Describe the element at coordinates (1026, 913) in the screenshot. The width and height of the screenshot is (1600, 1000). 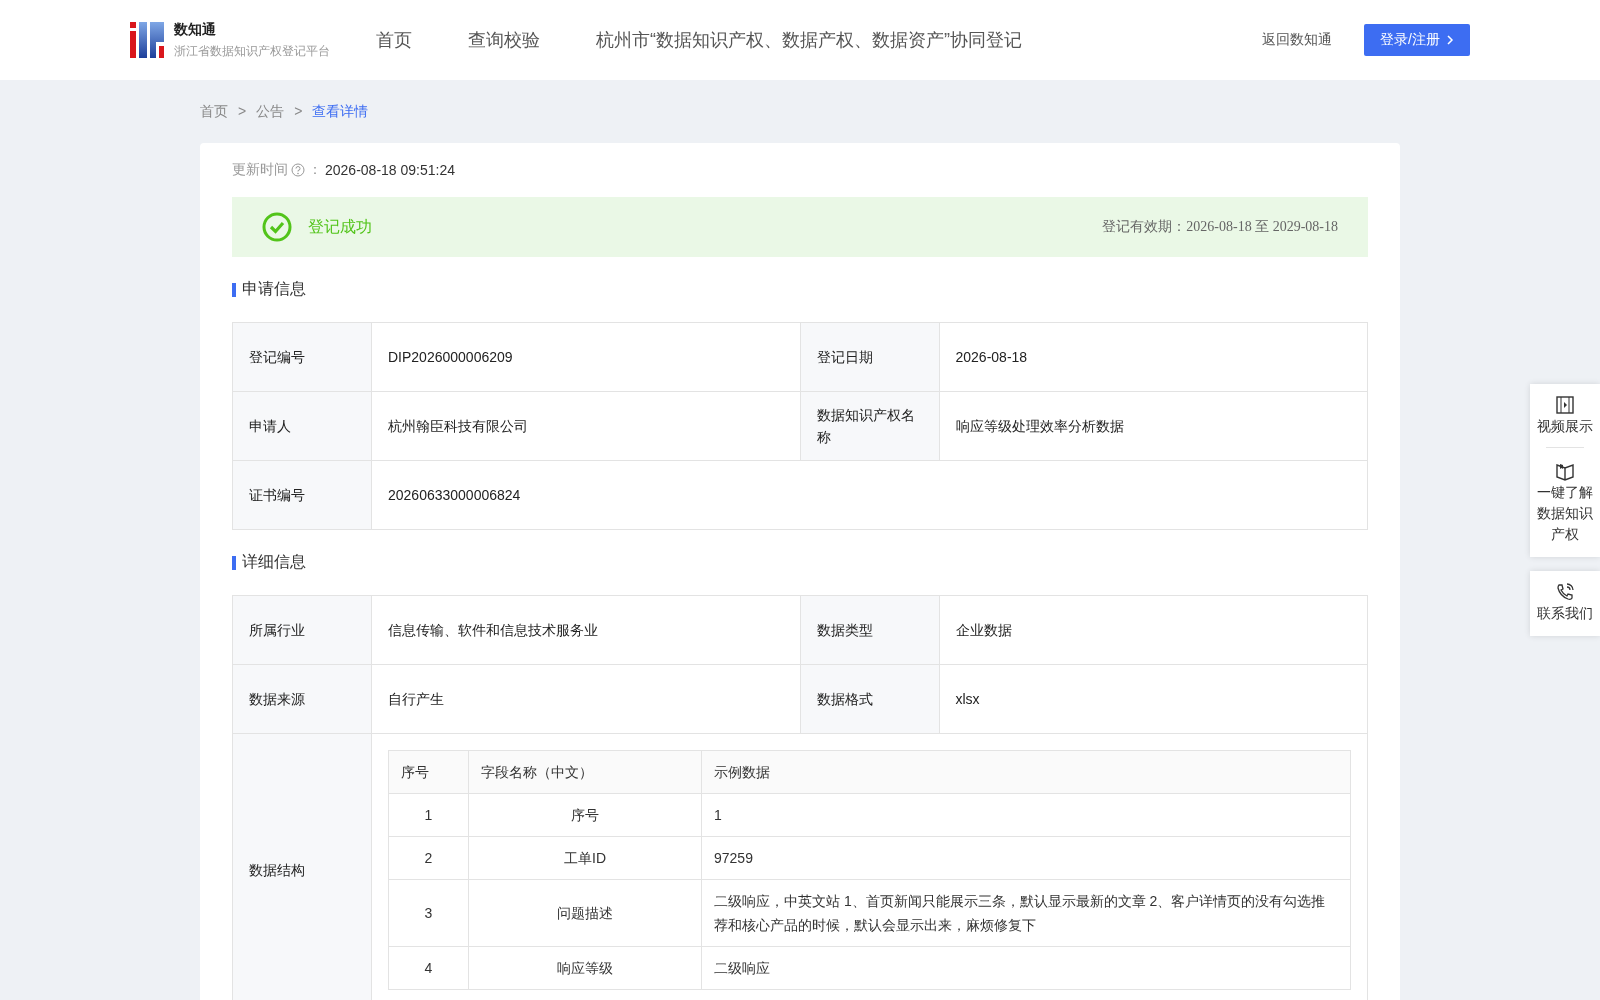
I see `table-cell: 二级响应，中英文站 1、首页新闻只能展示三条，默认显示最新的文章 2、客户详情页的没有勾选推荐和核心产品的时候，默认会显示出来，麻烦修复下` at that location.